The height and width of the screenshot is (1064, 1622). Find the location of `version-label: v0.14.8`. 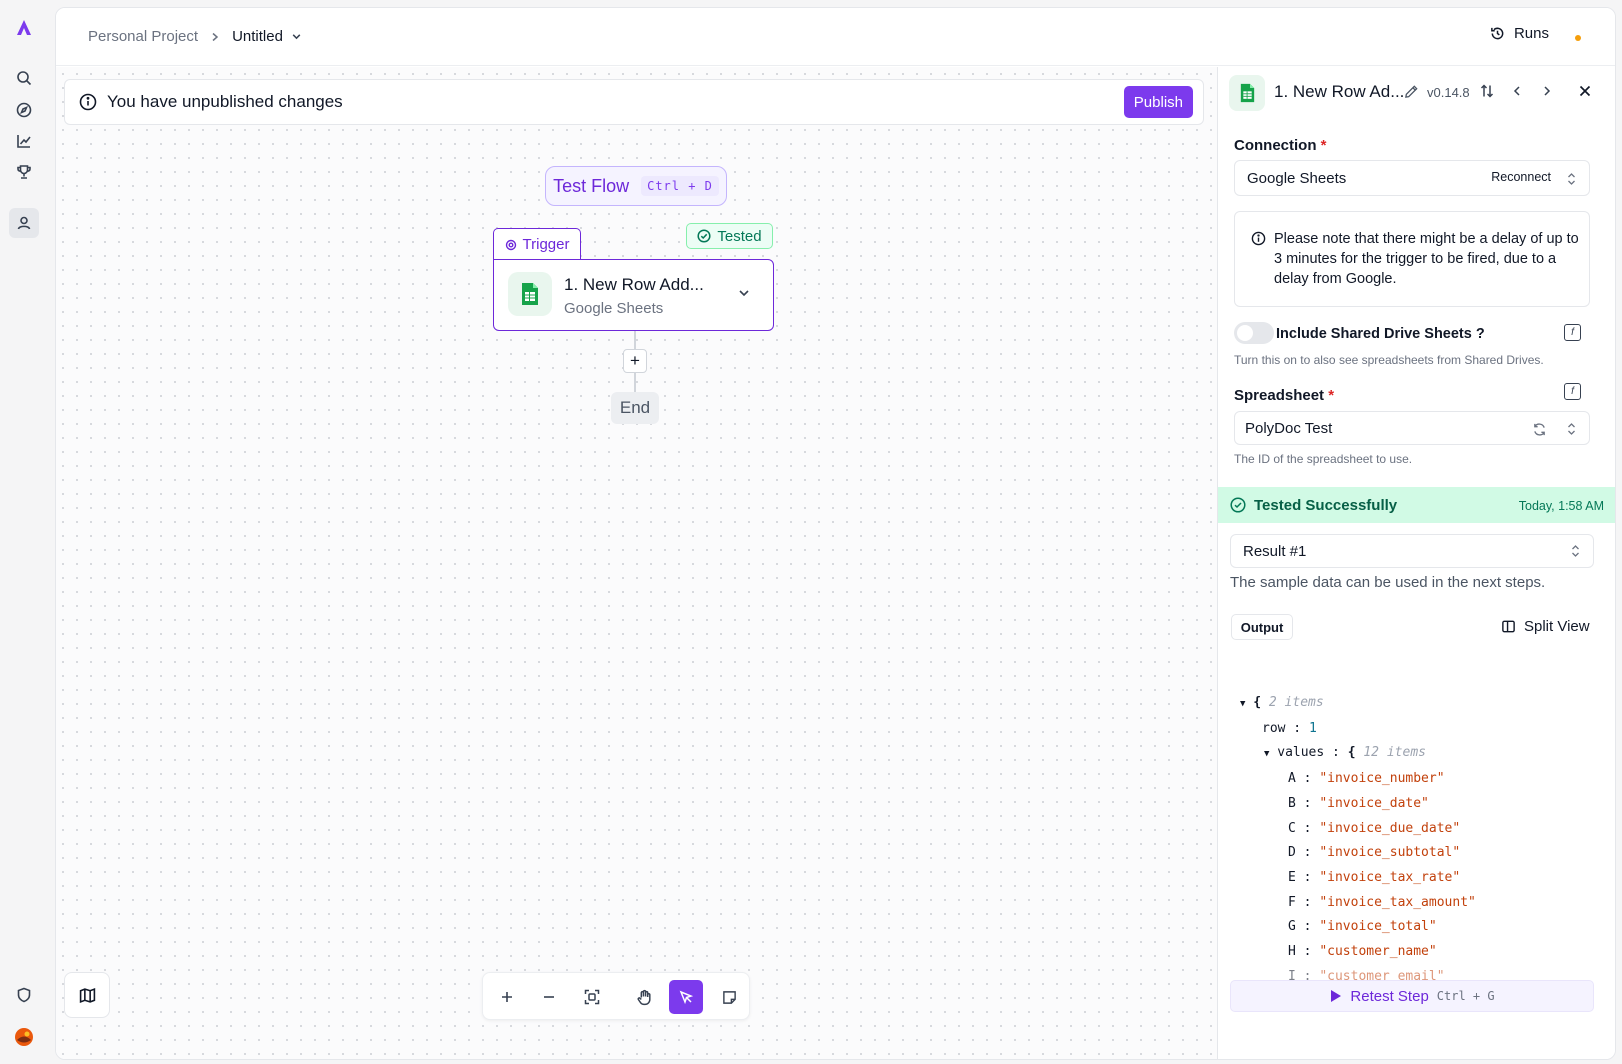

version-label: v0.14.8 is located at coordinates (1448, 92).